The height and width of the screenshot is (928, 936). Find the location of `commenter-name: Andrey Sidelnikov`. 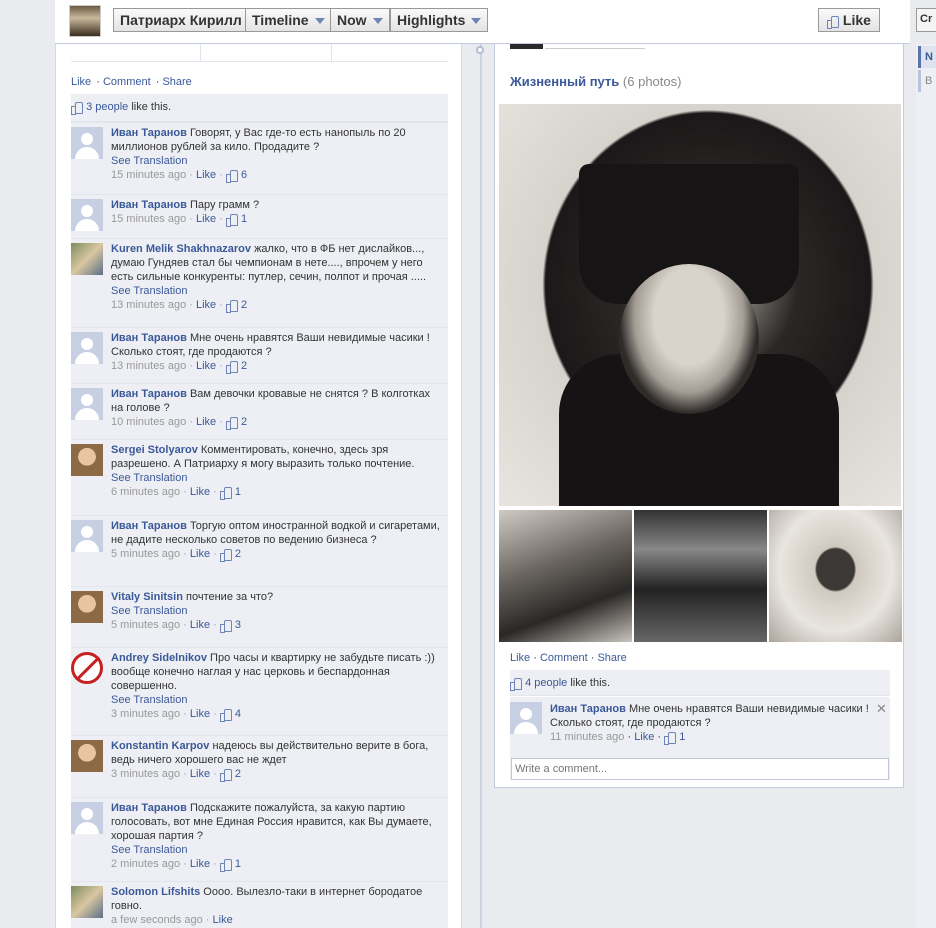

commenter-name: Andrey Sidelnikov is located at coordinates (159, 658).